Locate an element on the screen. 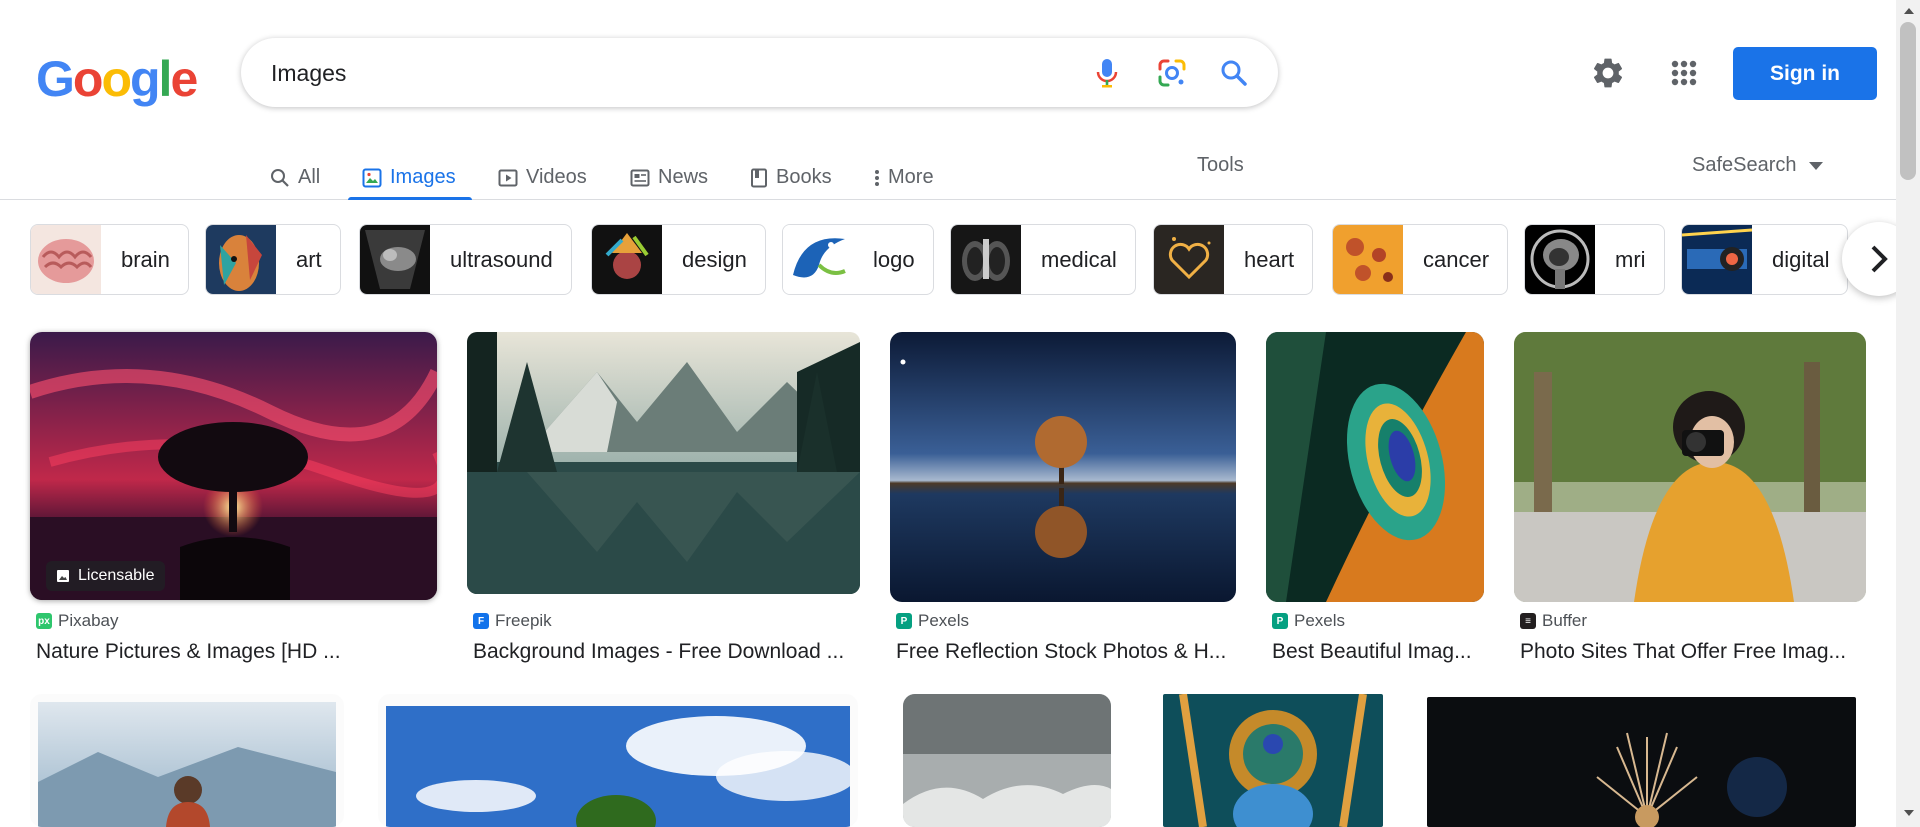  licensable-badge: Licensable is located at coordinates (105, 576).